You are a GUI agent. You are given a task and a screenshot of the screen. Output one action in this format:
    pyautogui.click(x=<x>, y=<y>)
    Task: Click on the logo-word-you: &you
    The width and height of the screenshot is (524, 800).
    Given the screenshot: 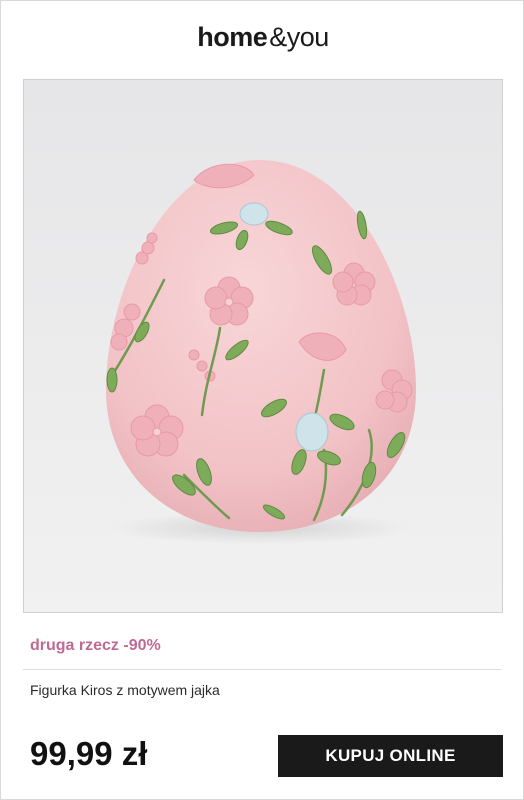 What is the action you would take?
    pyautogui.click(x=299, y=36)
    